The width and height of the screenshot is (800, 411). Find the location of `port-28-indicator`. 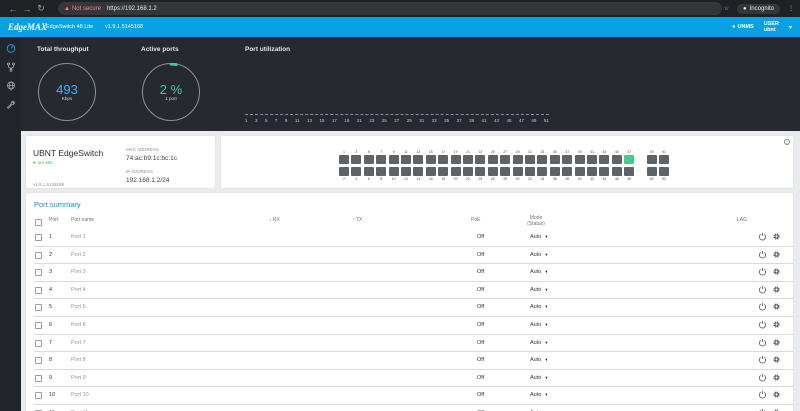

port-28-indicator is located at coordinates (505, 171).